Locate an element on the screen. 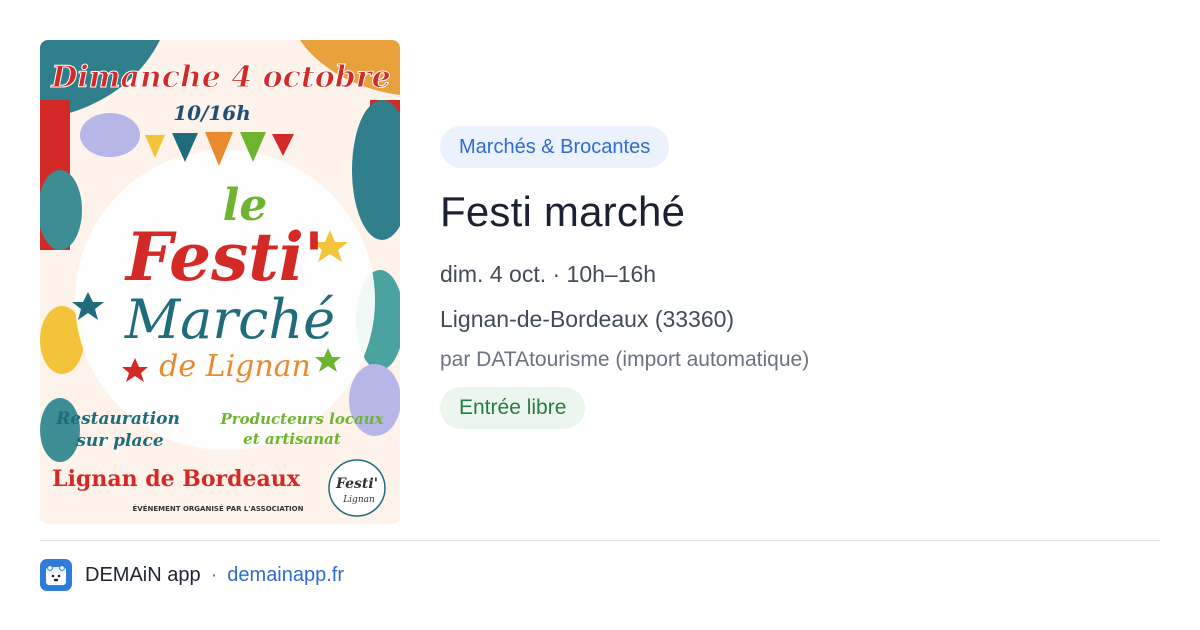 The image size is (1200, 630). poster-place-text: Lignan de Bordeaux is located at coordinates (176, 479).